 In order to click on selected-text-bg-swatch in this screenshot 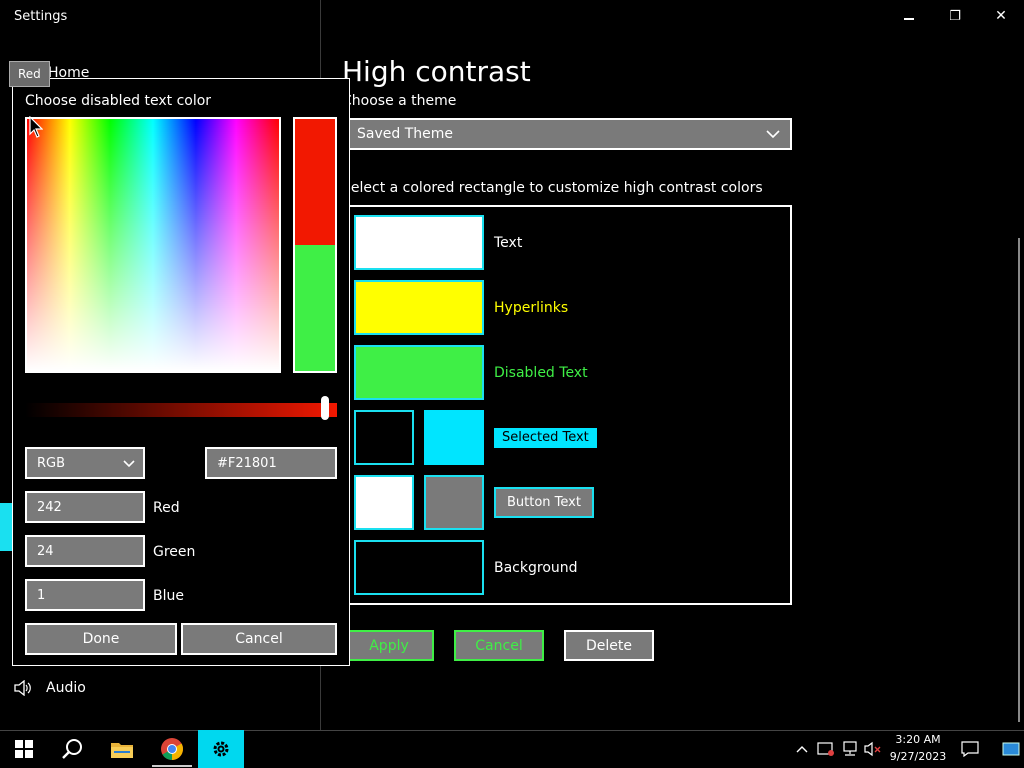, I will do `click(454, 437)`.